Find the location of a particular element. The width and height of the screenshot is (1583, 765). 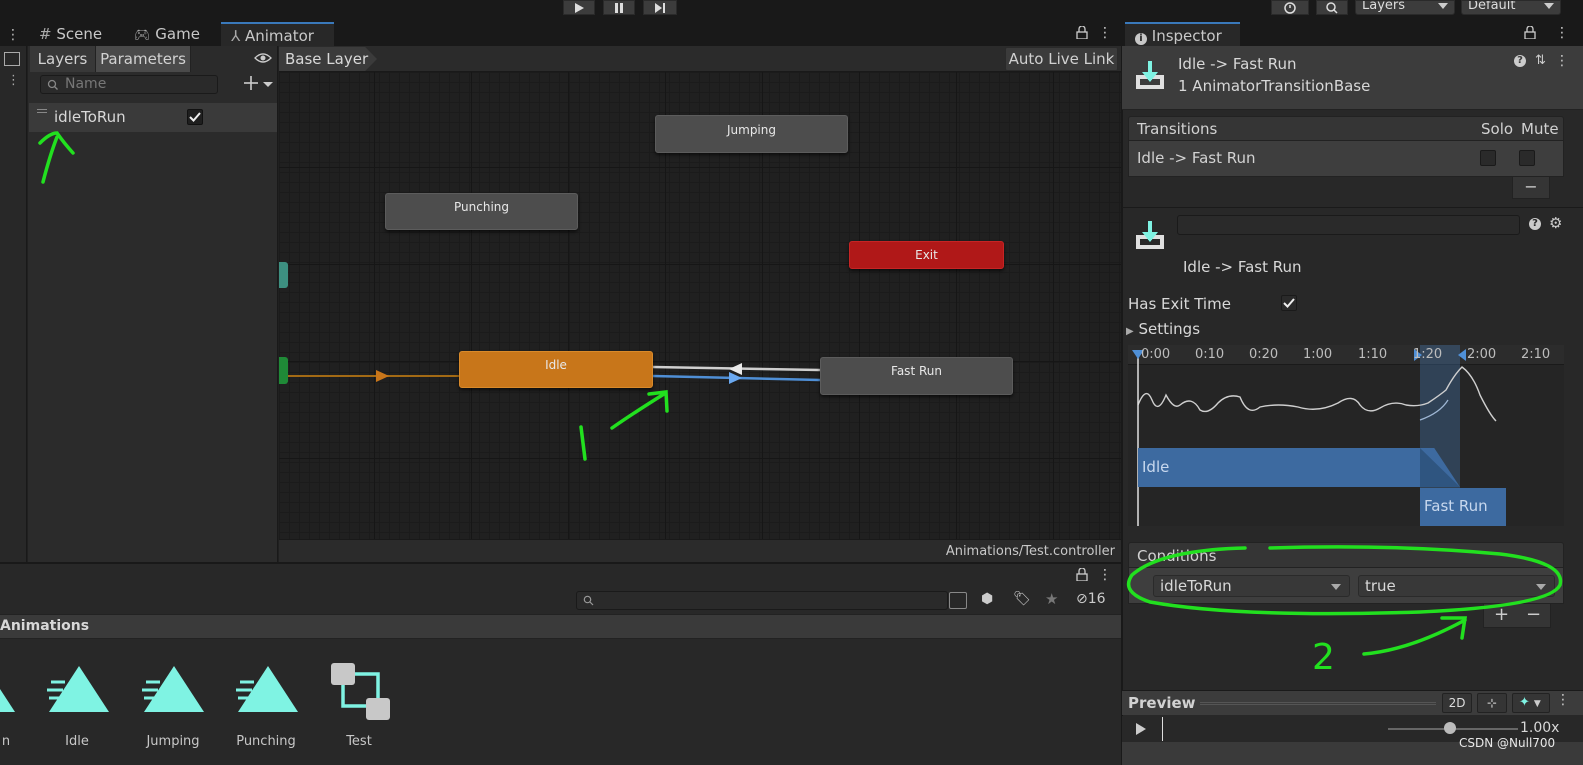

timeline-fastrun-clip: Fast Run is located at coordinates (1463, 507).